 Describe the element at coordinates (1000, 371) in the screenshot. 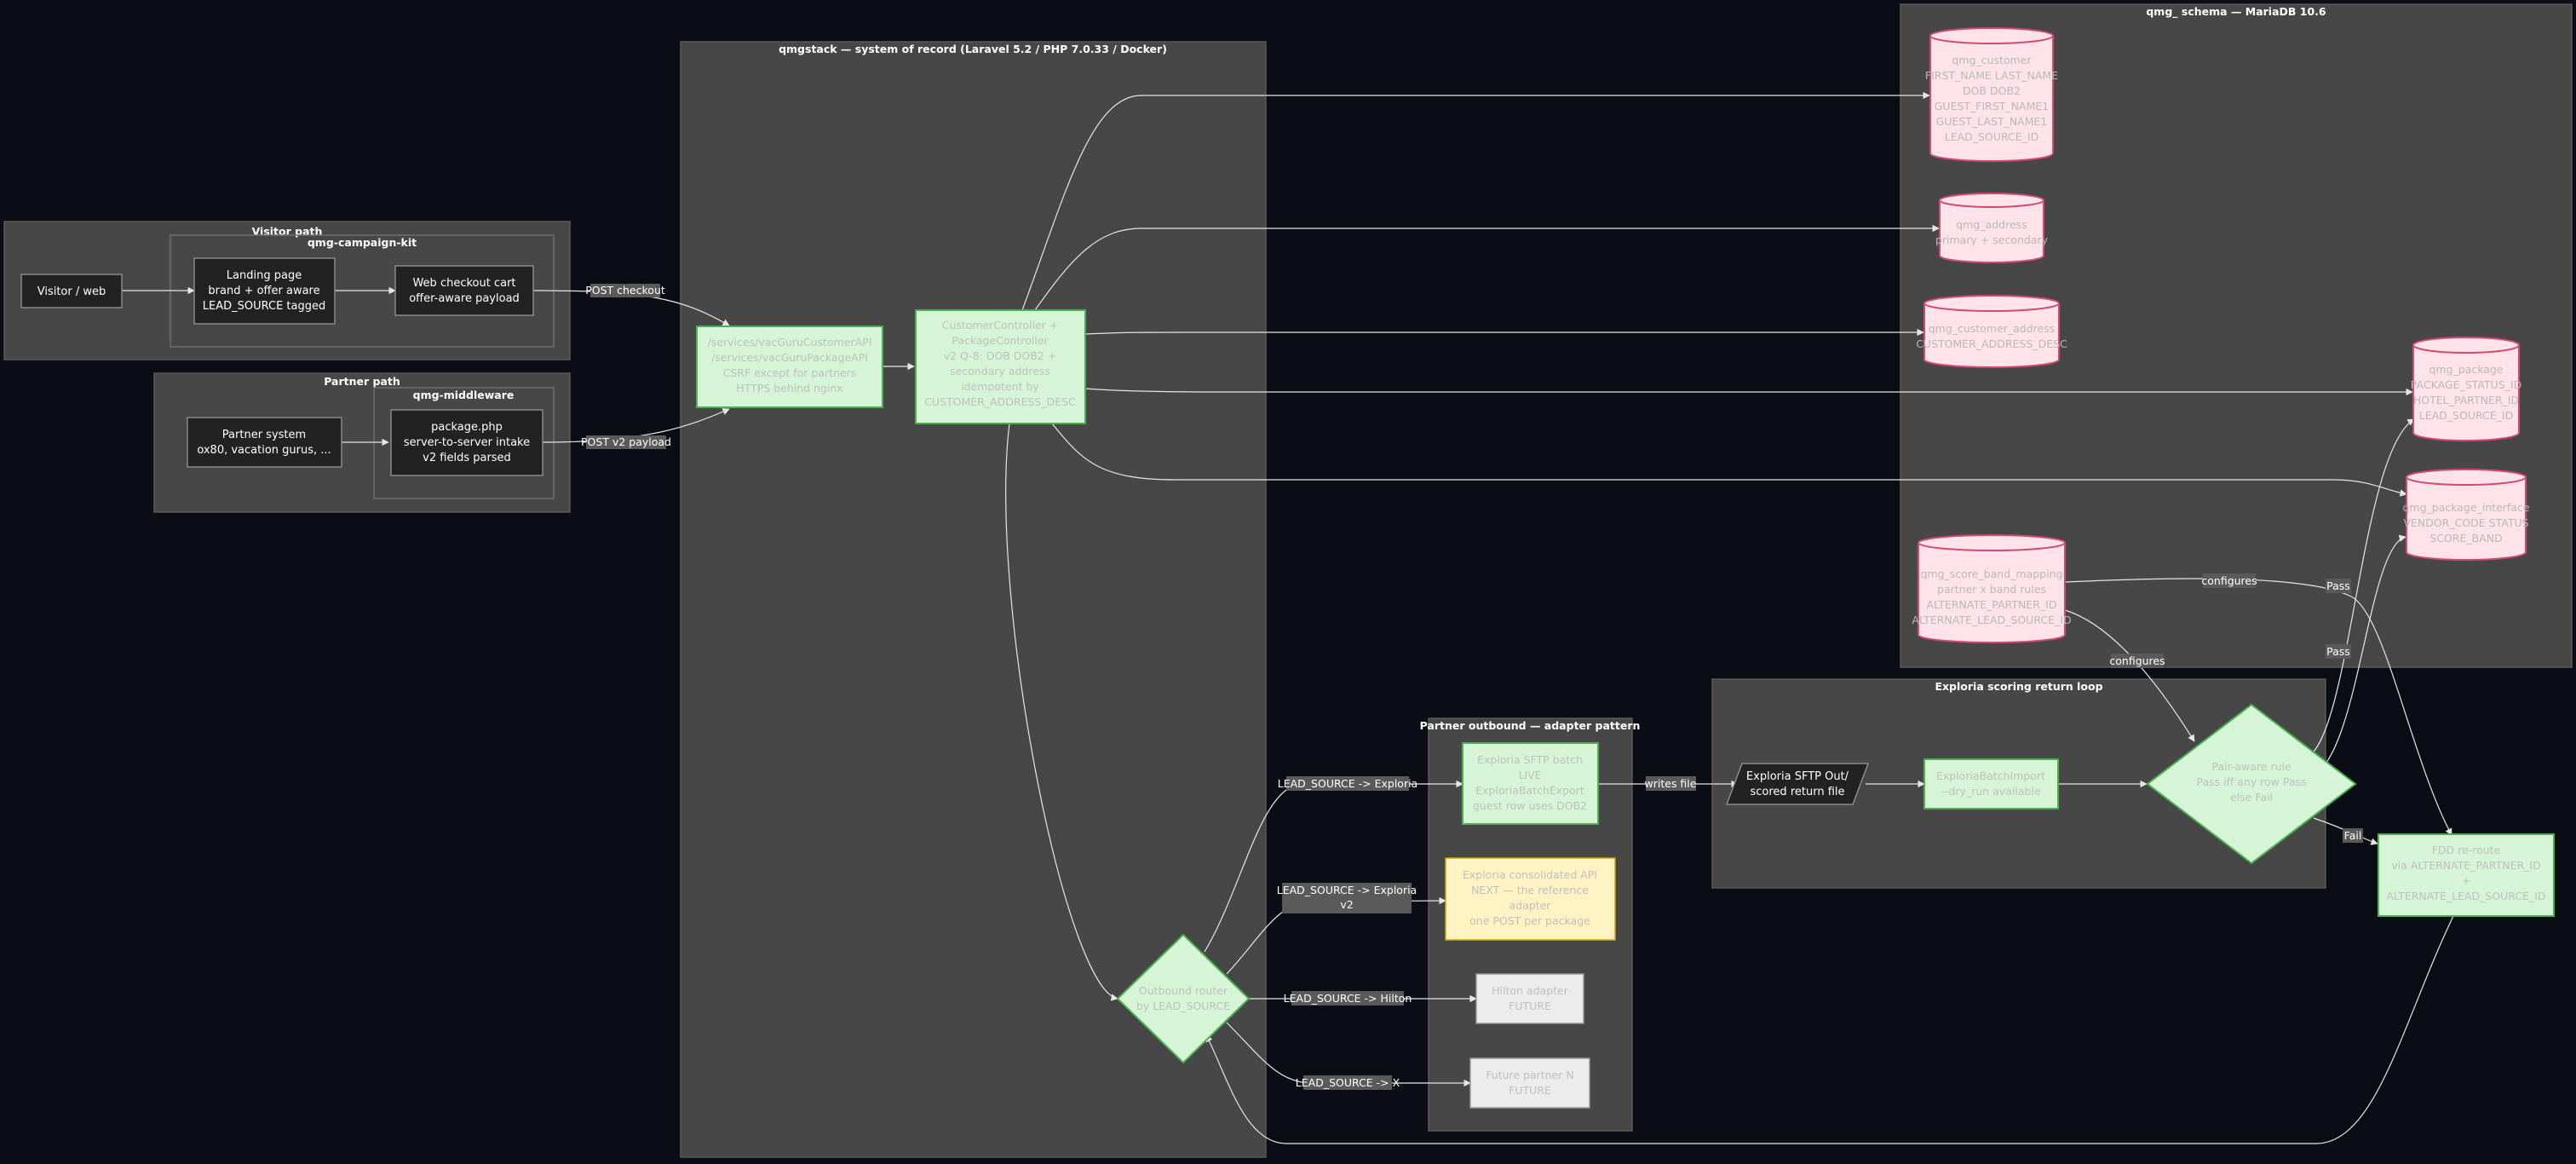

I see `svg-text: secondary address` at that location.